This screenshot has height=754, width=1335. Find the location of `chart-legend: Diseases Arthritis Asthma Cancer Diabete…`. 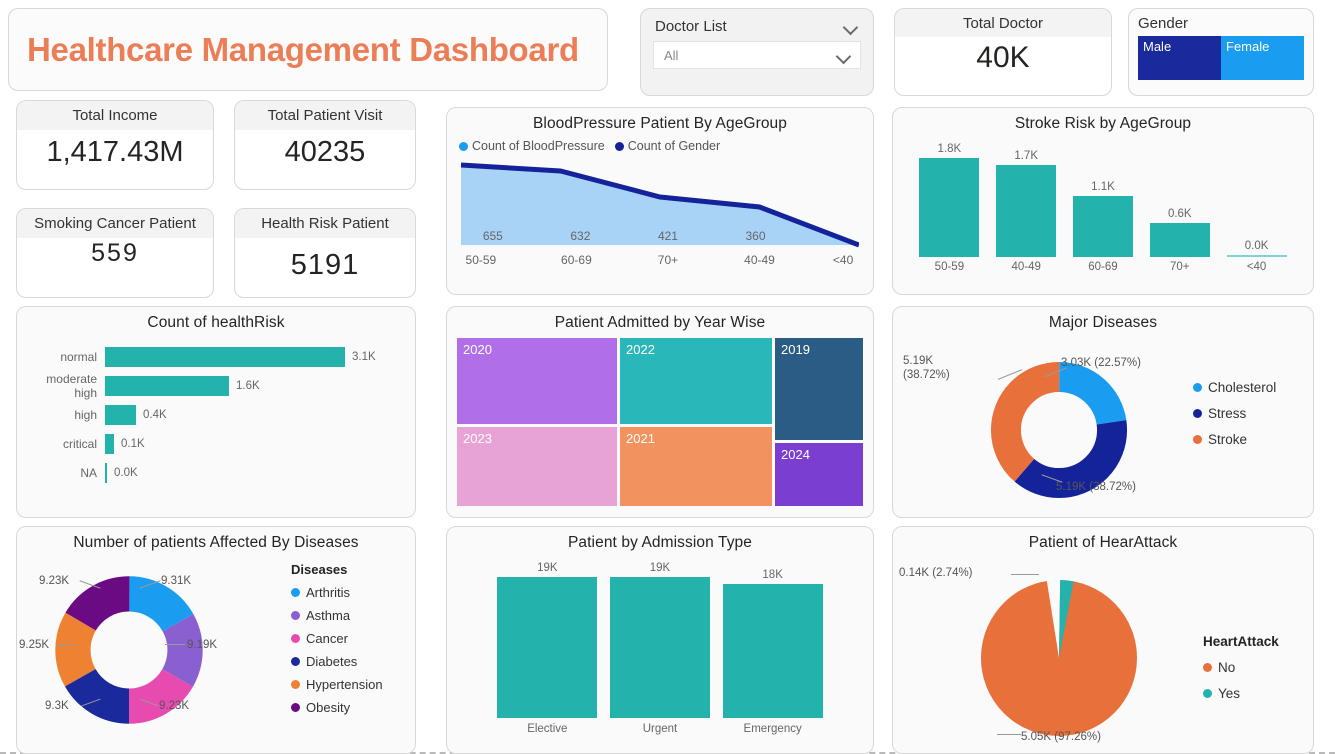

chart-legend: Diseases Arthritis Asthma Cancer Diabete… is located at coordinates (337, 642).